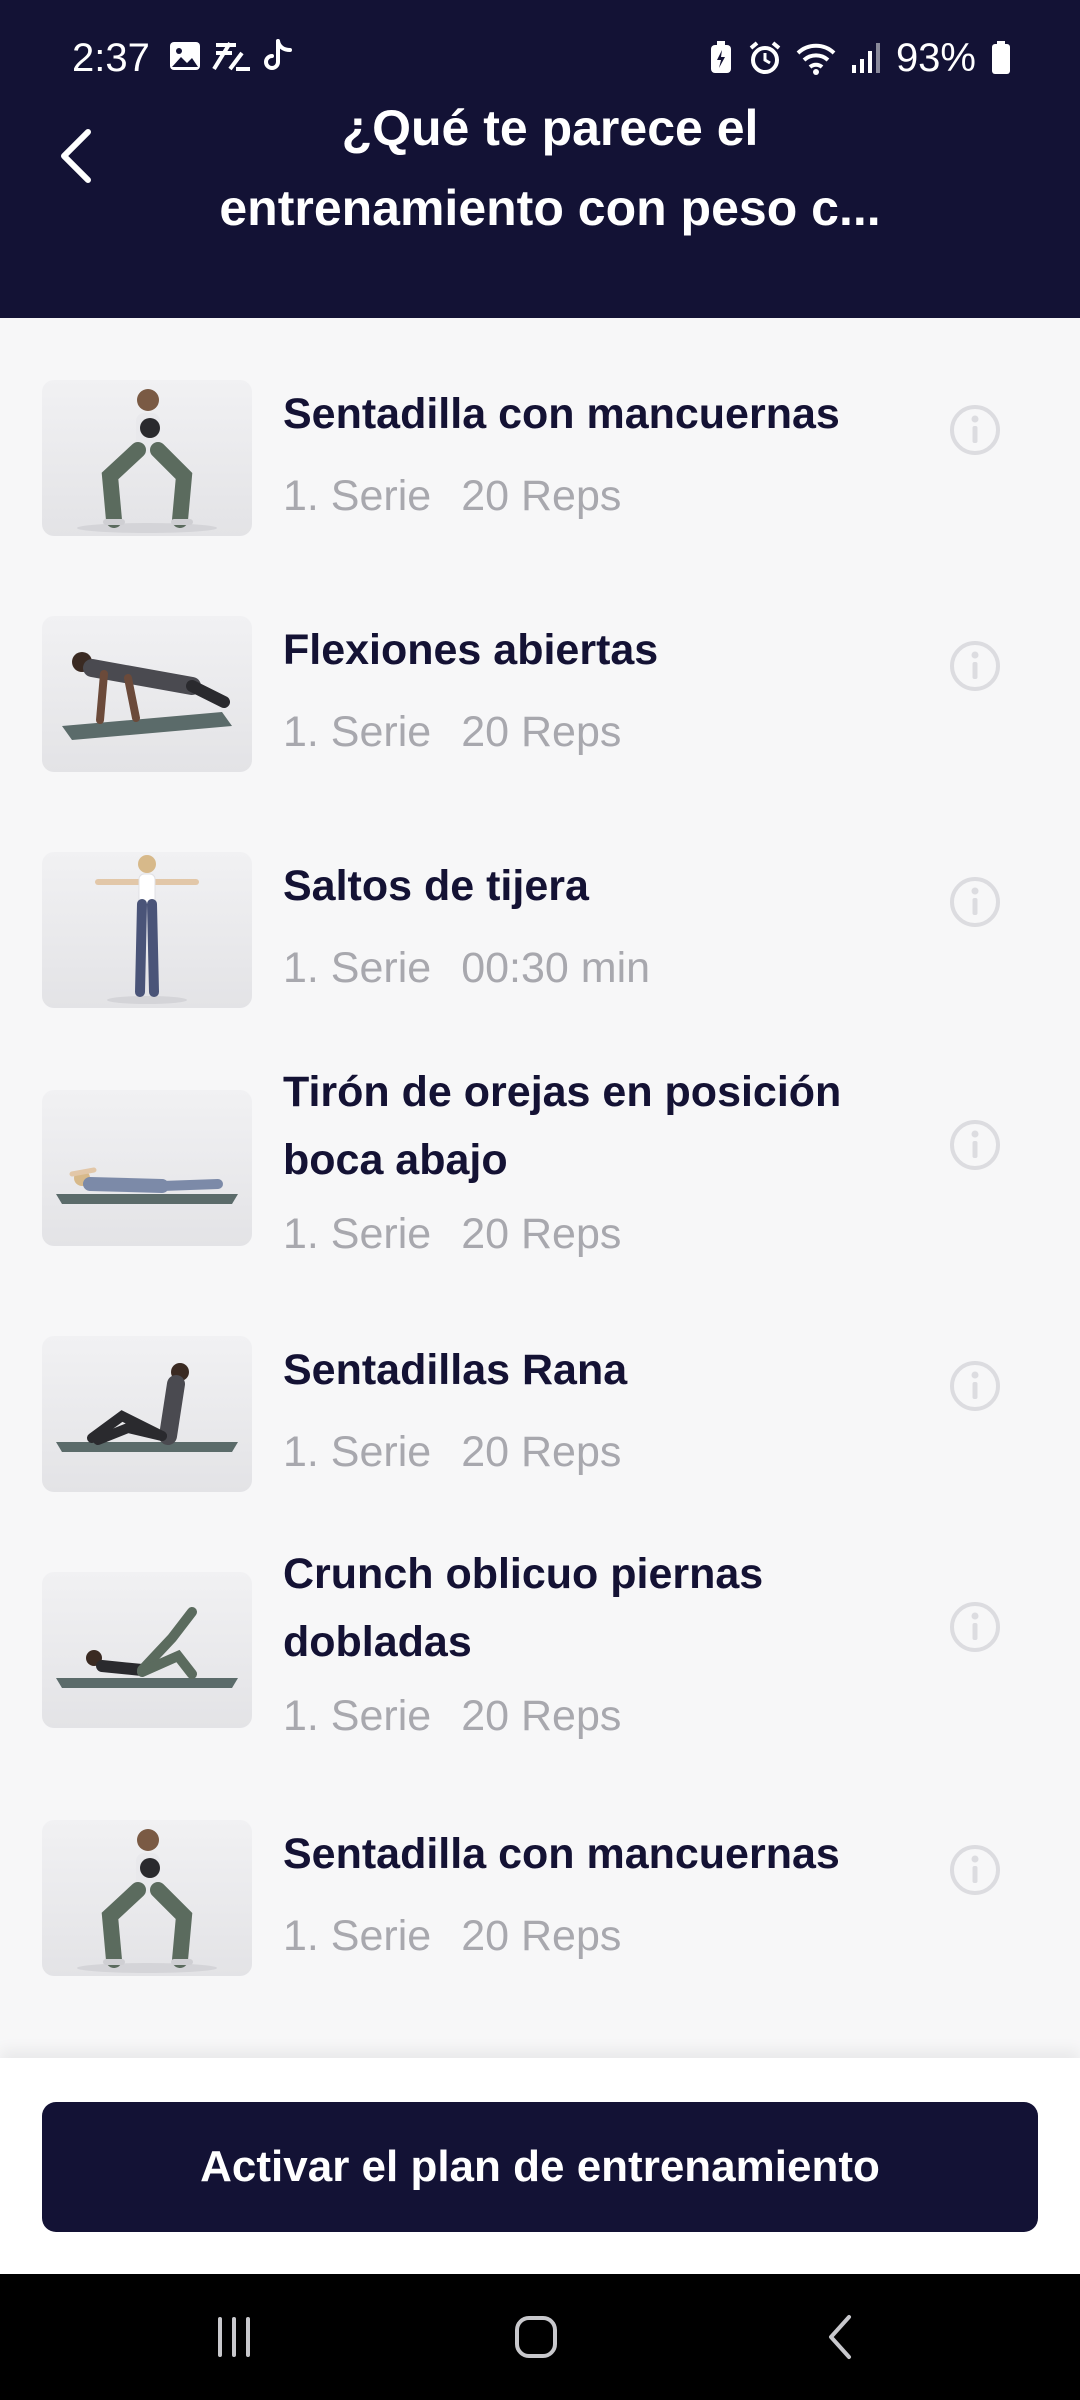 This screenshot has width=1080, height=2400. What do you see at coordinates (471, 650) in the screenshot?
I see `exercise-name: Flexiones abiertas` at bounding box center [471, 650].